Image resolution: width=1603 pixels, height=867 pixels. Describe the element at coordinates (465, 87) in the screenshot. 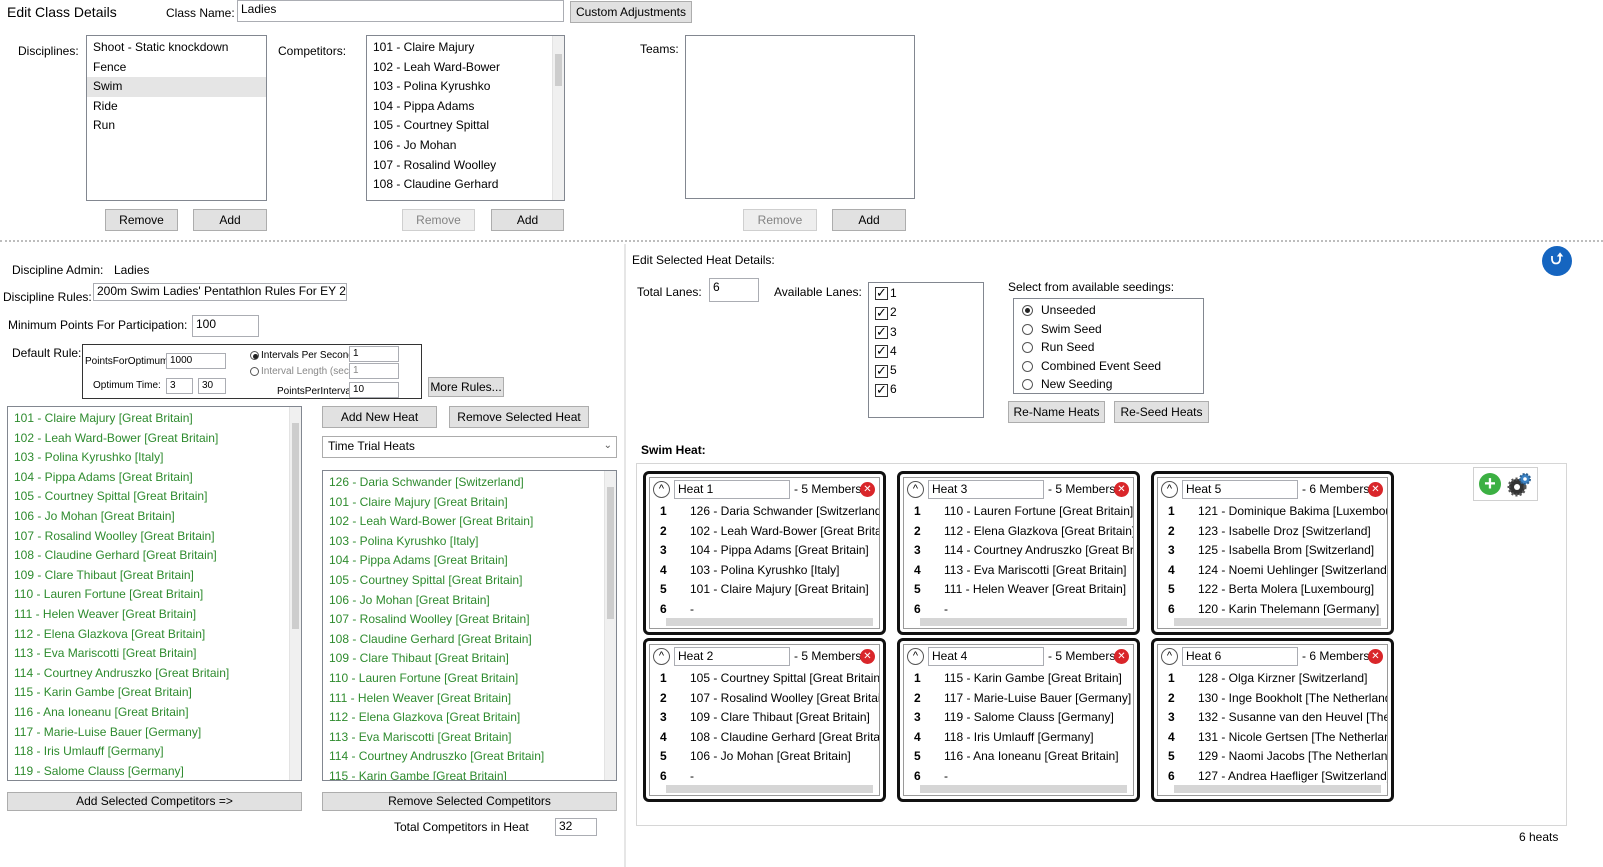

I see `list-item: 103 - Polina Kyrushko` at that location.